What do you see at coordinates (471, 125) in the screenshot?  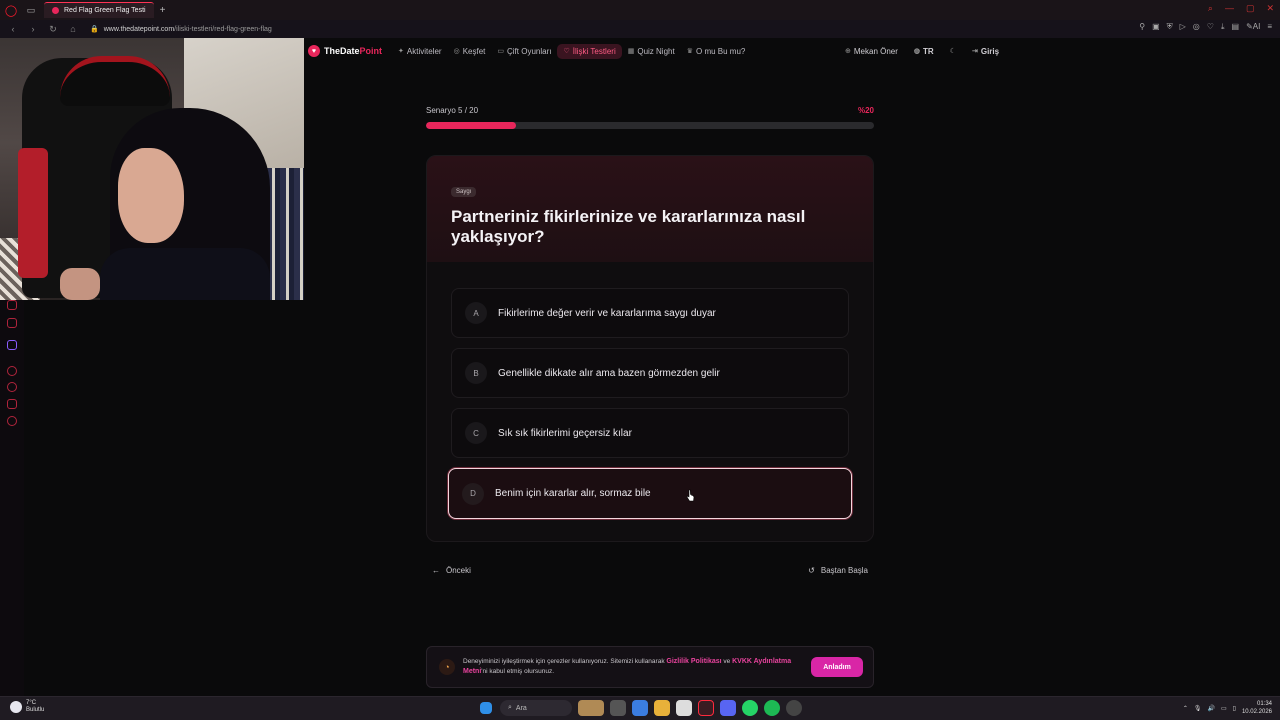 I see `progress-fill` at bounding box center [471, 125].